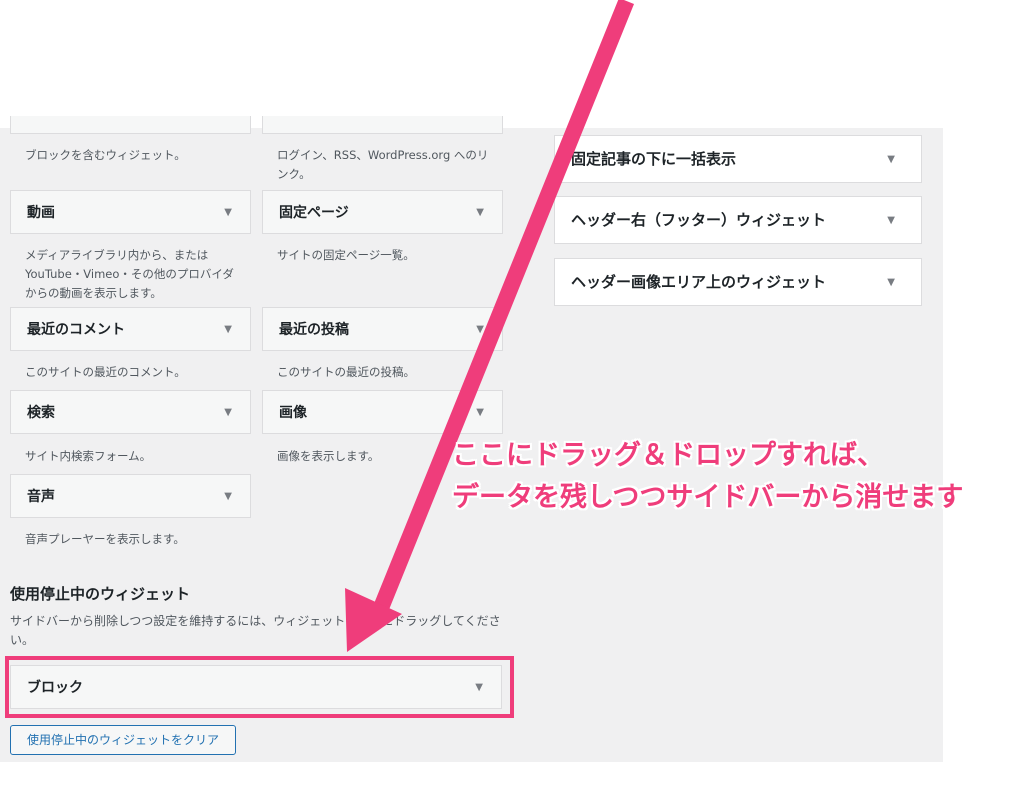  Describe the element at coordinates (708, 497) in the screenshot. I see `annotation-line-2: データを残しつつサイドバーから消せます` at that location.